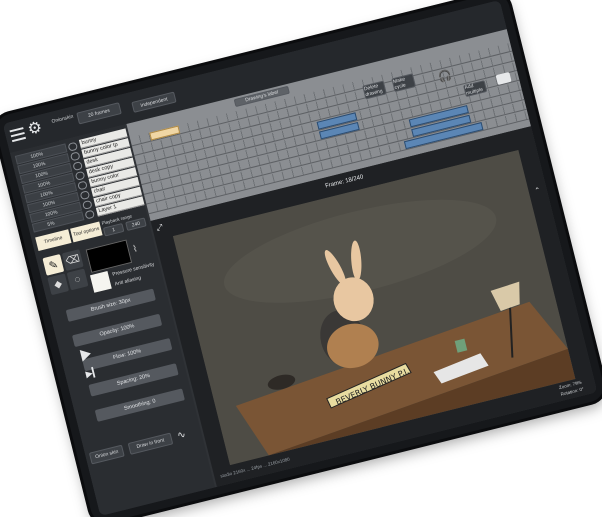 The image size is (602, 517). What do you see at coordinates (35, 129) in the screenshot?
I see `gear-icon: ⚙` at bounding box center [35, 129].